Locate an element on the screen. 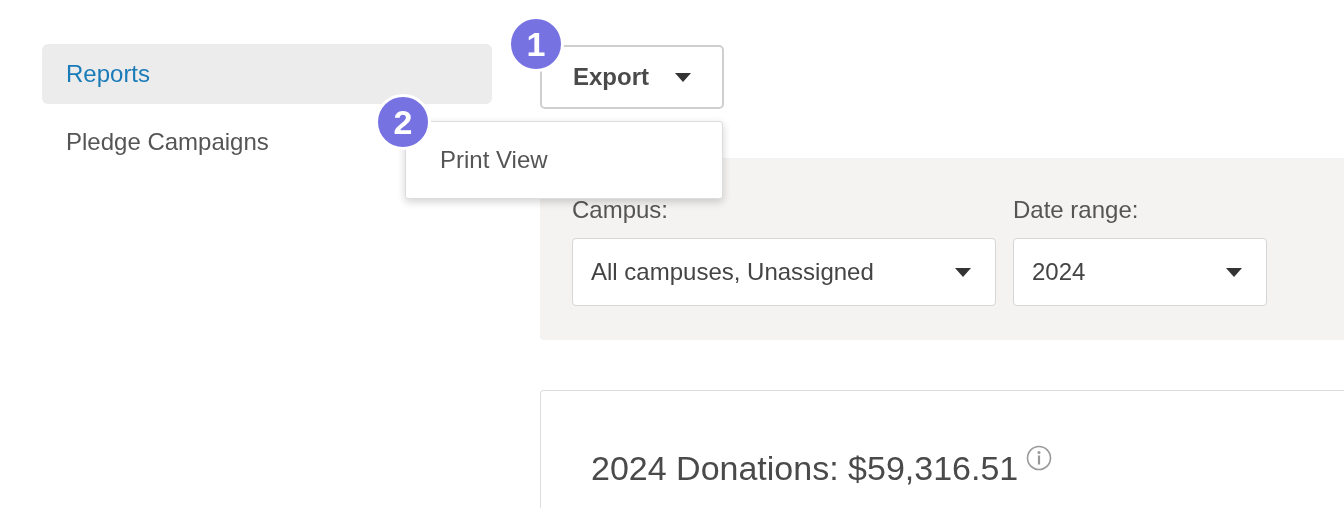  select-field: 2024 is located at coordinates (1140, 272).